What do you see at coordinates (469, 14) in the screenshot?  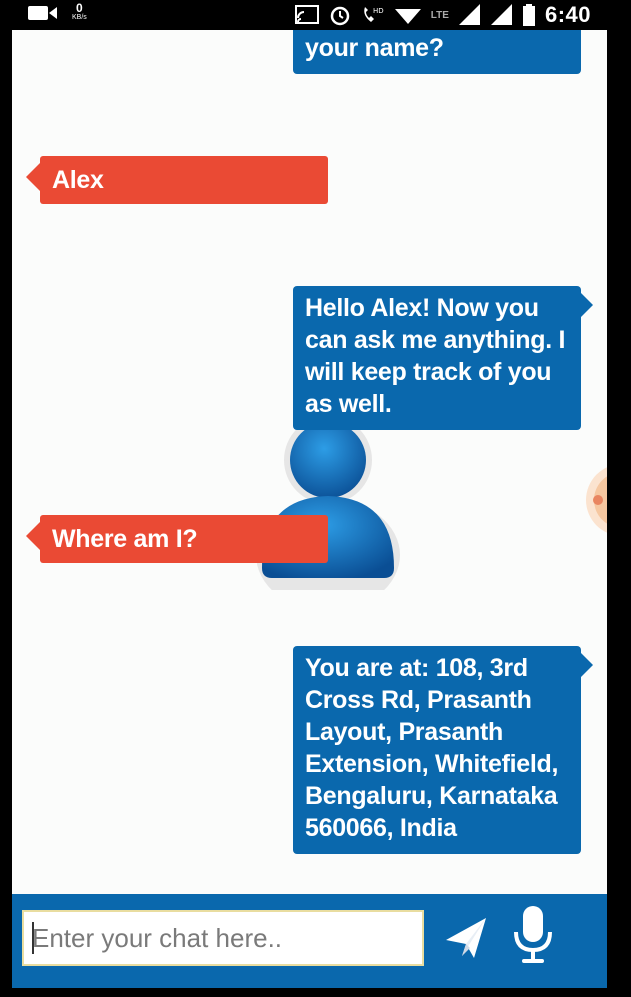 I see `signal-strength-icon` at bounding box center [469, 14].